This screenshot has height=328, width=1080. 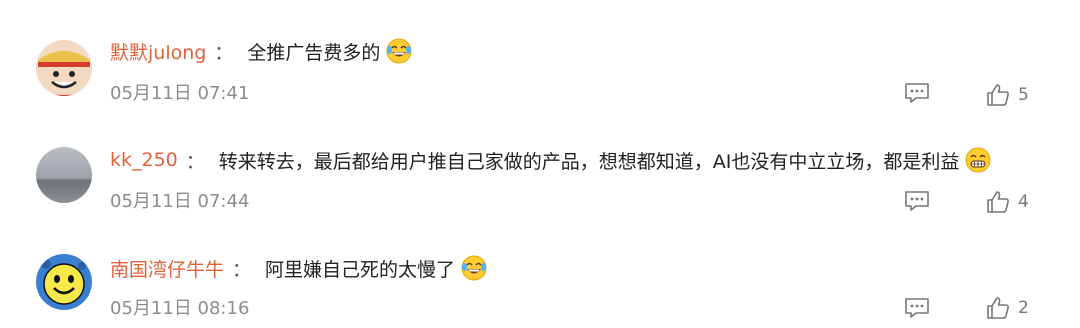 I want to click on comment-text: 全推广告费多的, so click(x=314, y=52).